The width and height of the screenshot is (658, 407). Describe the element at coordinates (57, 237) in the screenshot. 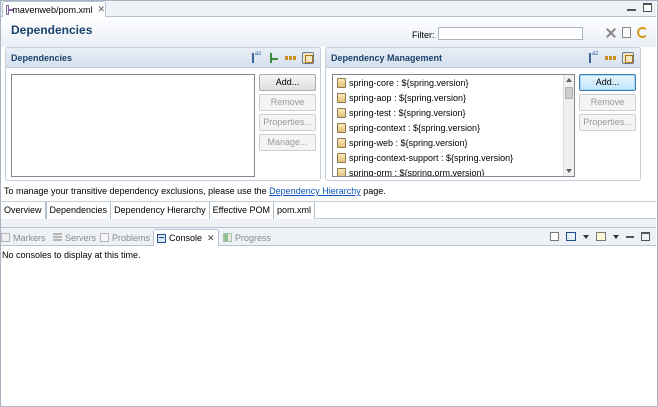

I see `servers-icon` at that location.